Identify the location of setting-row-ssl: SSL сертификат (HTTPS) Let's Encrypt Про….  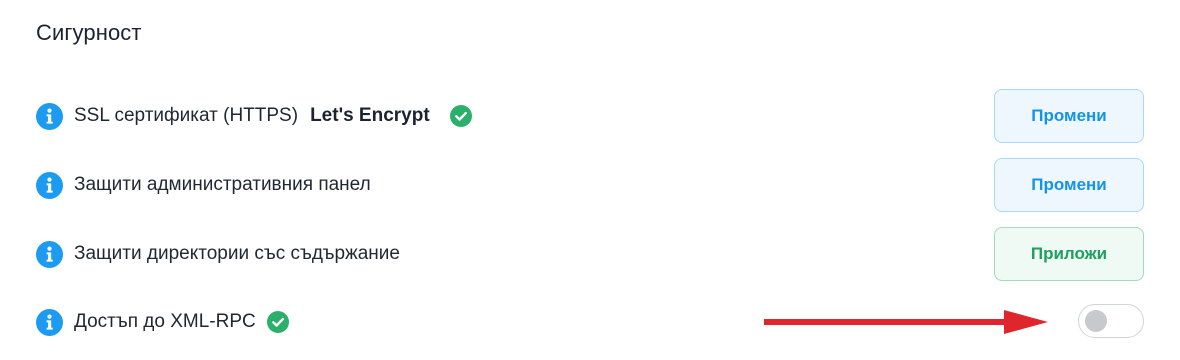
(590, 116).